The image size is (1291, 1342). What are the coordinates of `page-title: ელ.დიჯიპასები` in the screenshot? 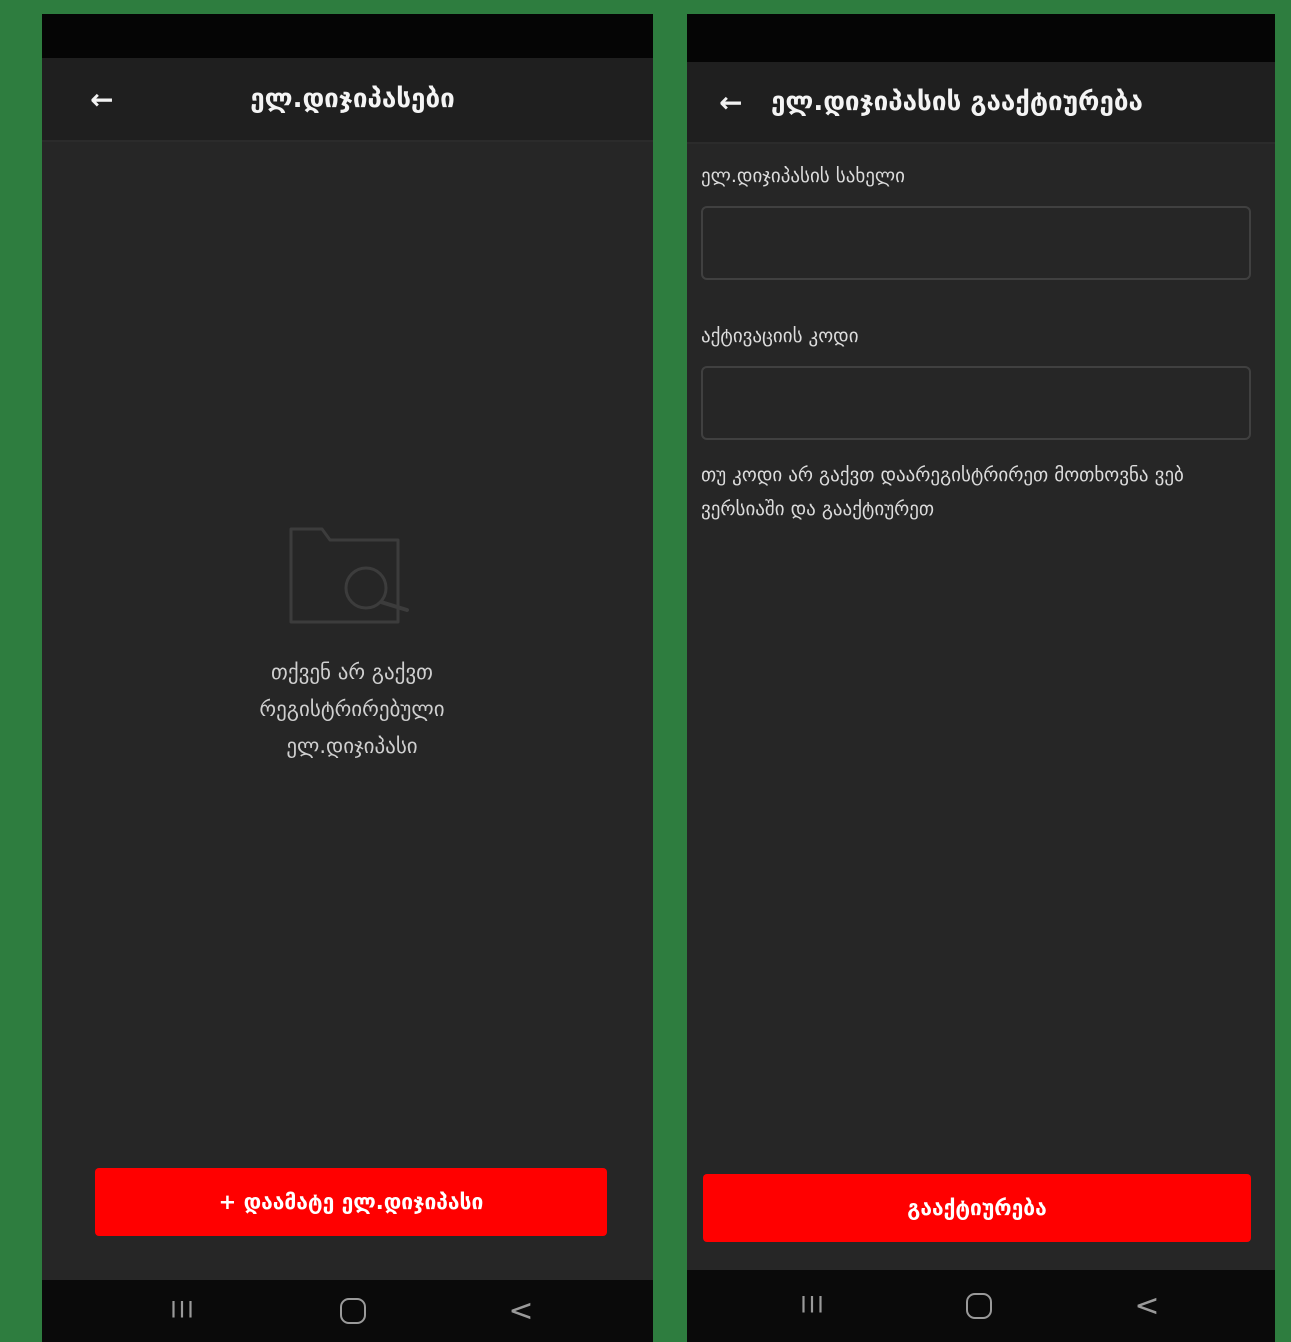 It's located at (352, 99).